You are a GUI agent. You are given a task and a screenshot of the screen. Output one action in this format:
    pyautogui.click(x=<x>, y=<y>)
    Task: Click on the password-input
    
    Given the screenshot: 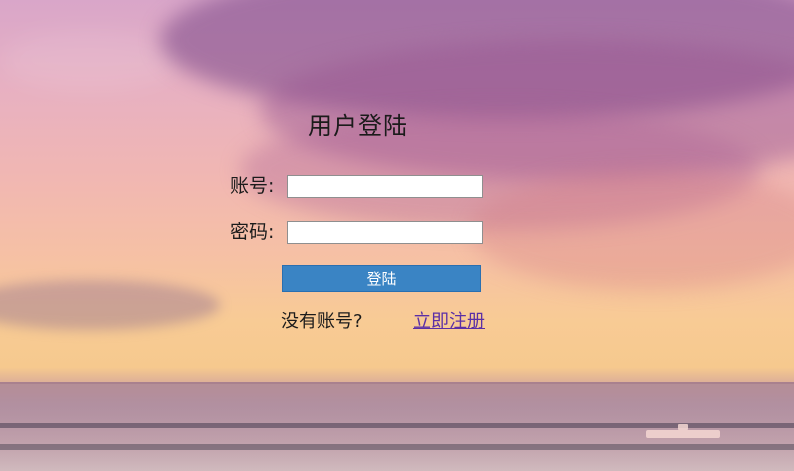 What is the action you would take?
    pyautogui.click(x=385, y=232)
    